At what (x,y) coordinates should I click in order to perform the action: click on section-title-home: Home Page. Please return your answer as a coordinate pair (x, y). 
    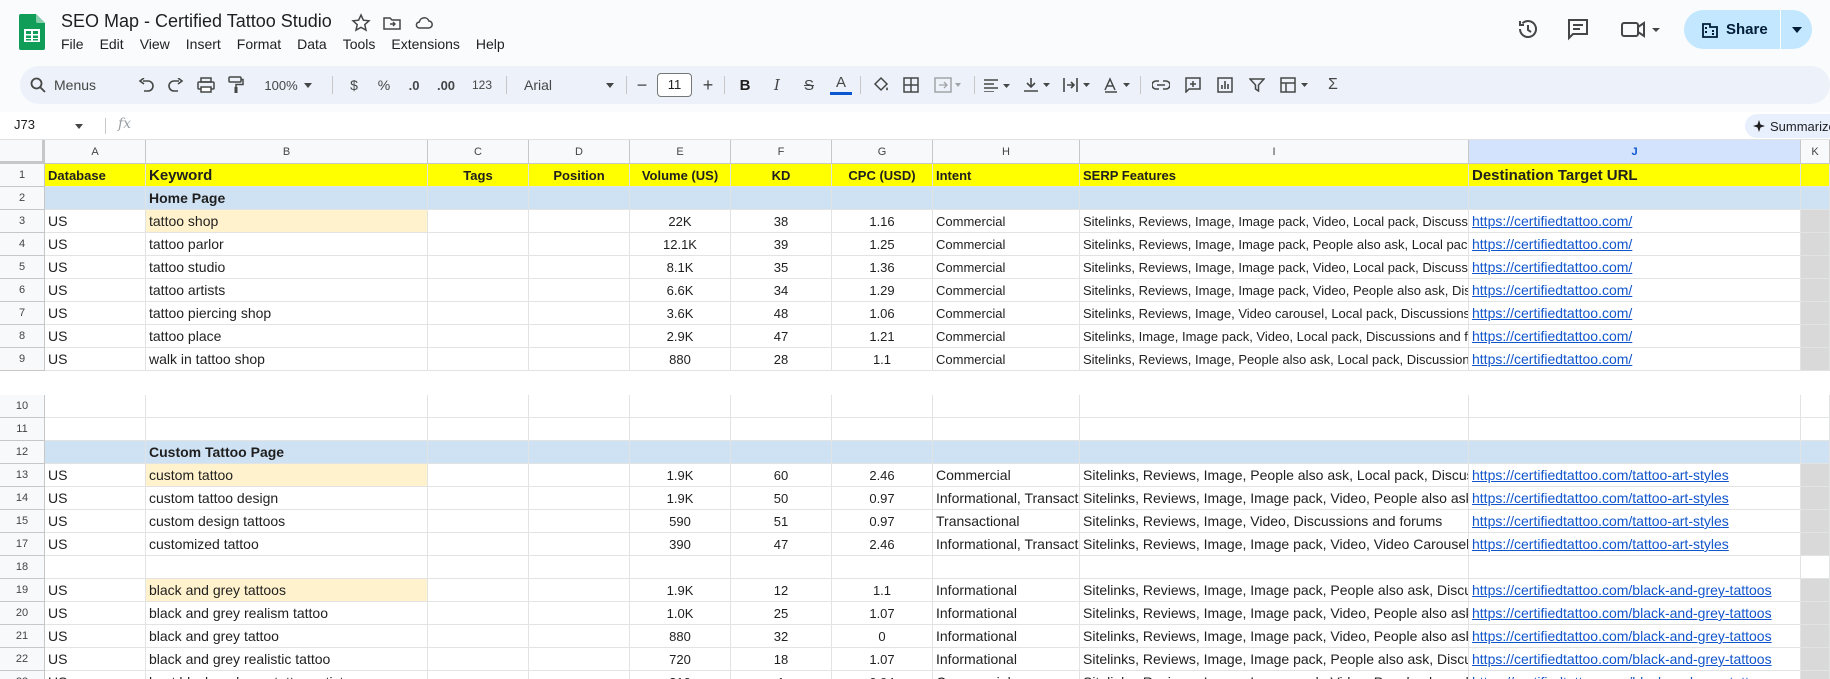
    Looking at the image, I should click on (287, 198).